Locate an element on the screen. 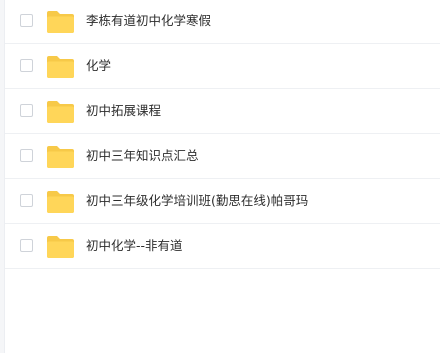 The height and width of the screenshot is (353, 440). file-row: 初中三年知识点汇总 is located at coordinates (222, 157).